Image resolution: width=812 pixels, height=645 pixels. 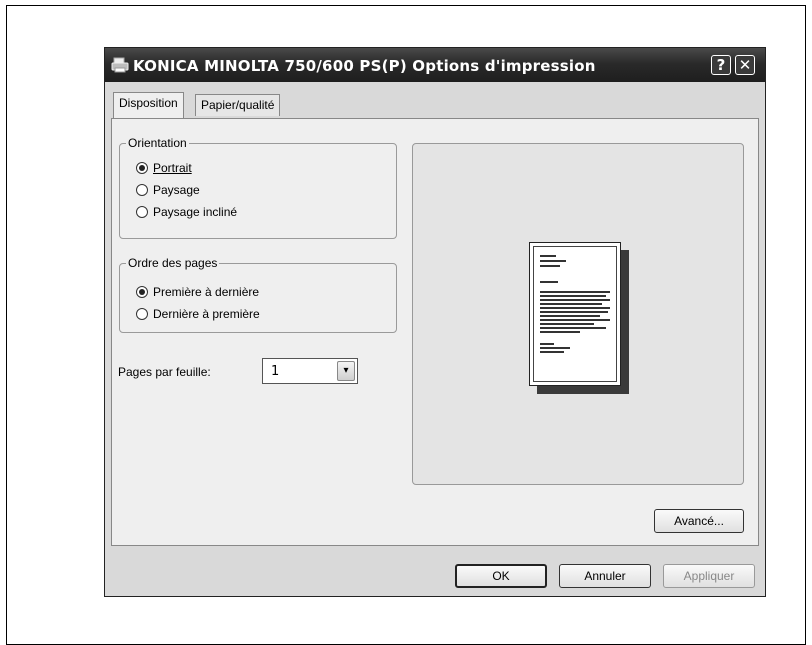 What do you see at coordinates (745, 65) in the screenshot?
I see `close-button: ✕` at bounding box center [745, 65].